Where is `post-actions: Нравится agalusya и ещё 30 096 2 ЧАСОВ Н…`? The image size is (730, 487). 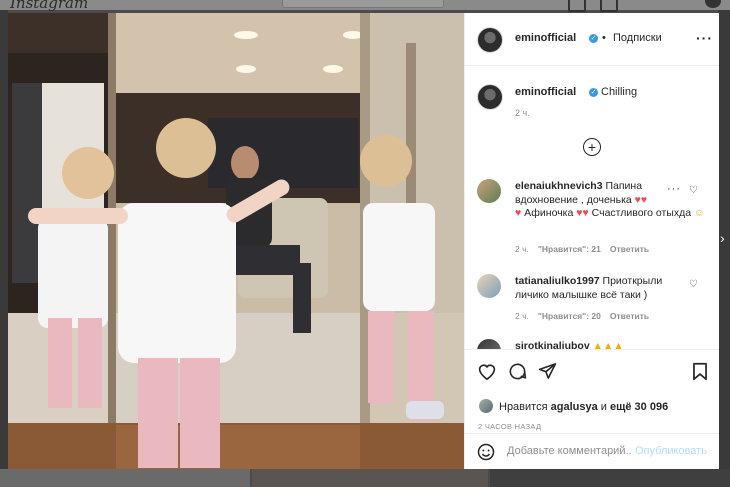
post-actions: Нравится agalusya и ещё 30 096 2 ЧАСОВ Н… is located at coordinates (592, 392).